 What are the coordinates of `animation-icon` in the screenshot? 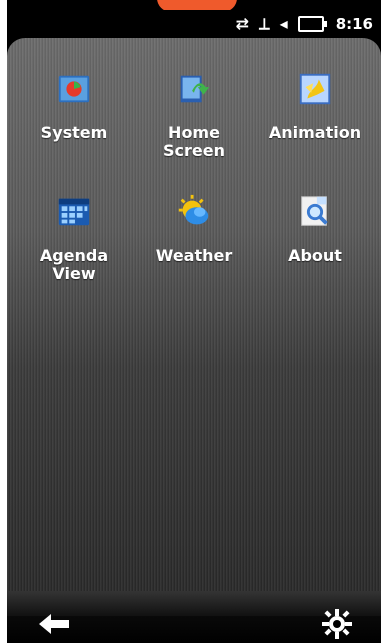 It's located at (315, 89).